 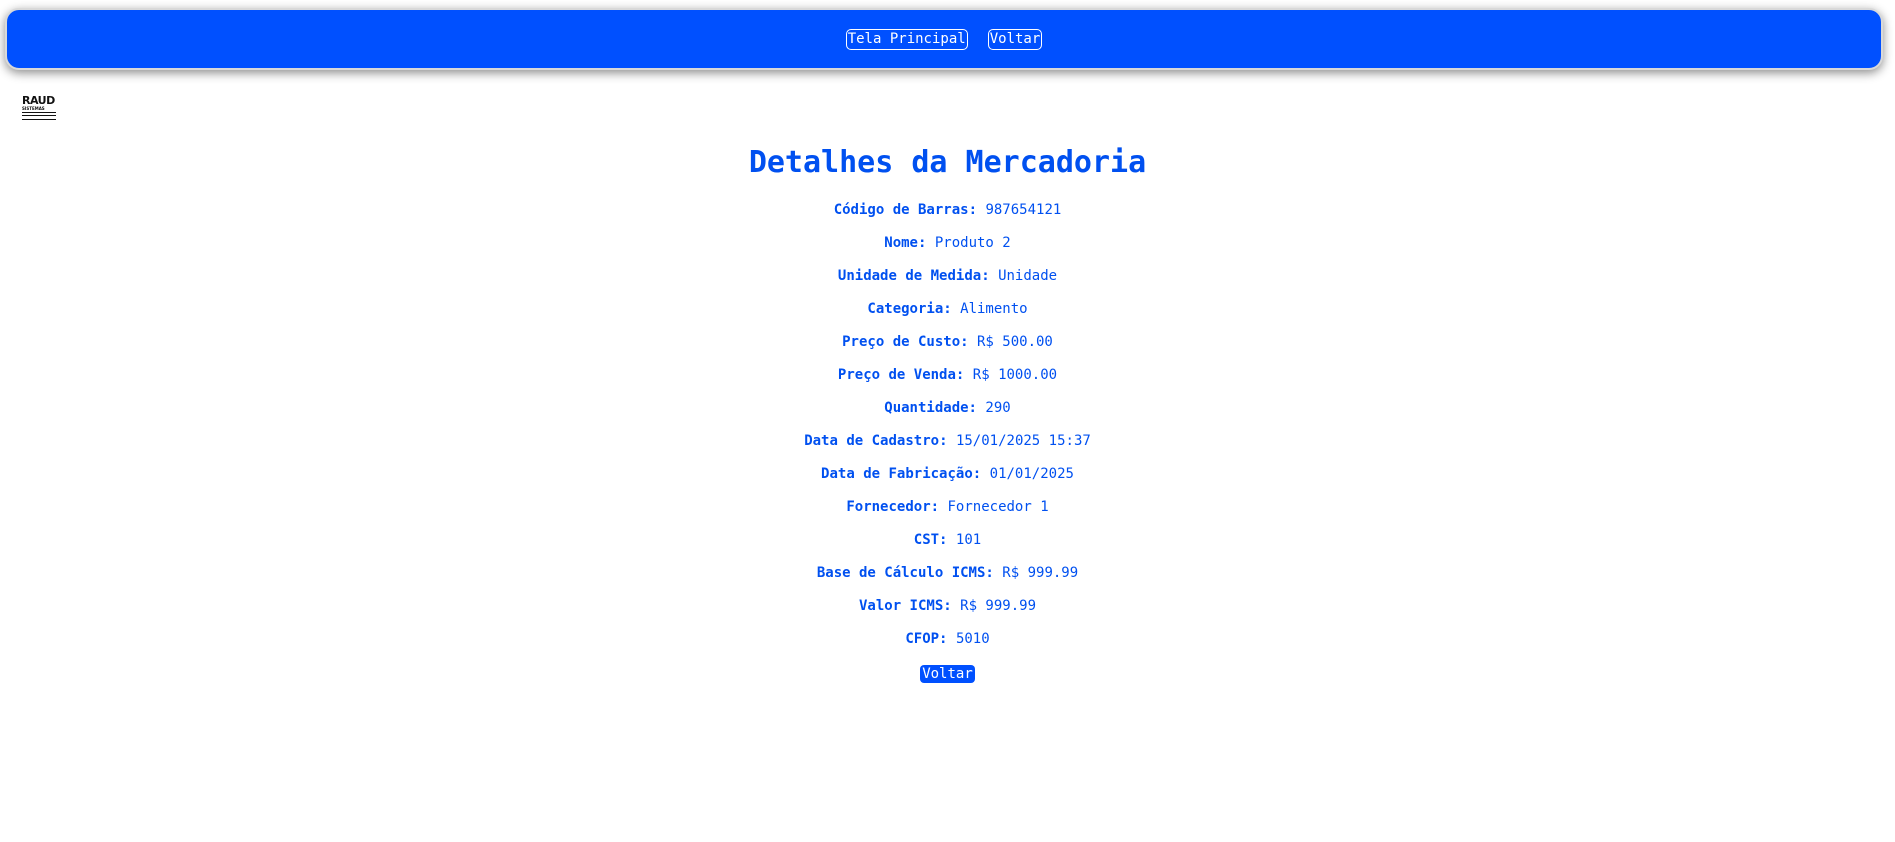 What do you see at coordinates (901, 474) in the screenshot?
I see `detail-label: Data de Fabricação:` at bounding box center [901, 474].